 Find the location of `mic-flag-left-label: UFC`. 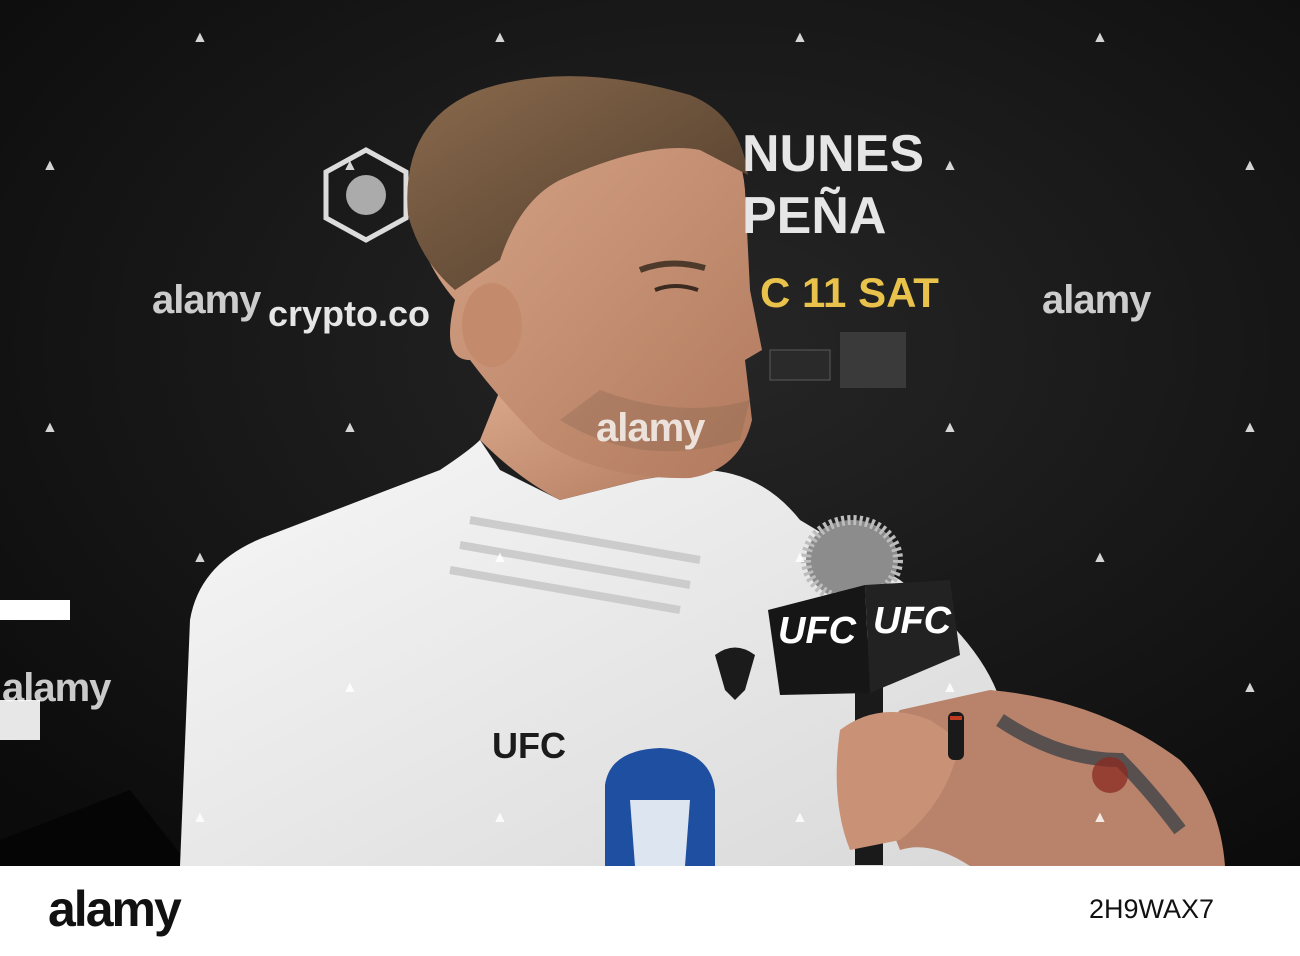

mic-flag-left-label: UFC is located at coordinates (817, 631).